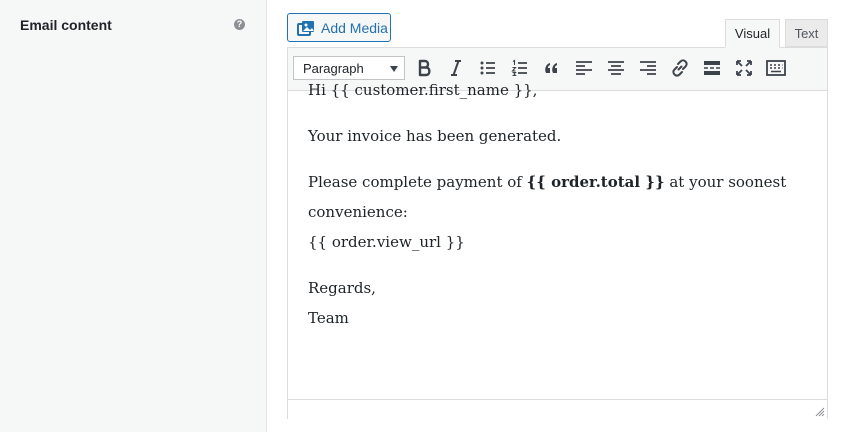 The image size is (847, 432). What do you see at coordinates (394, 69) in the screenshot?
I see `chevron-down-icon` at bounding box center [394, 69].